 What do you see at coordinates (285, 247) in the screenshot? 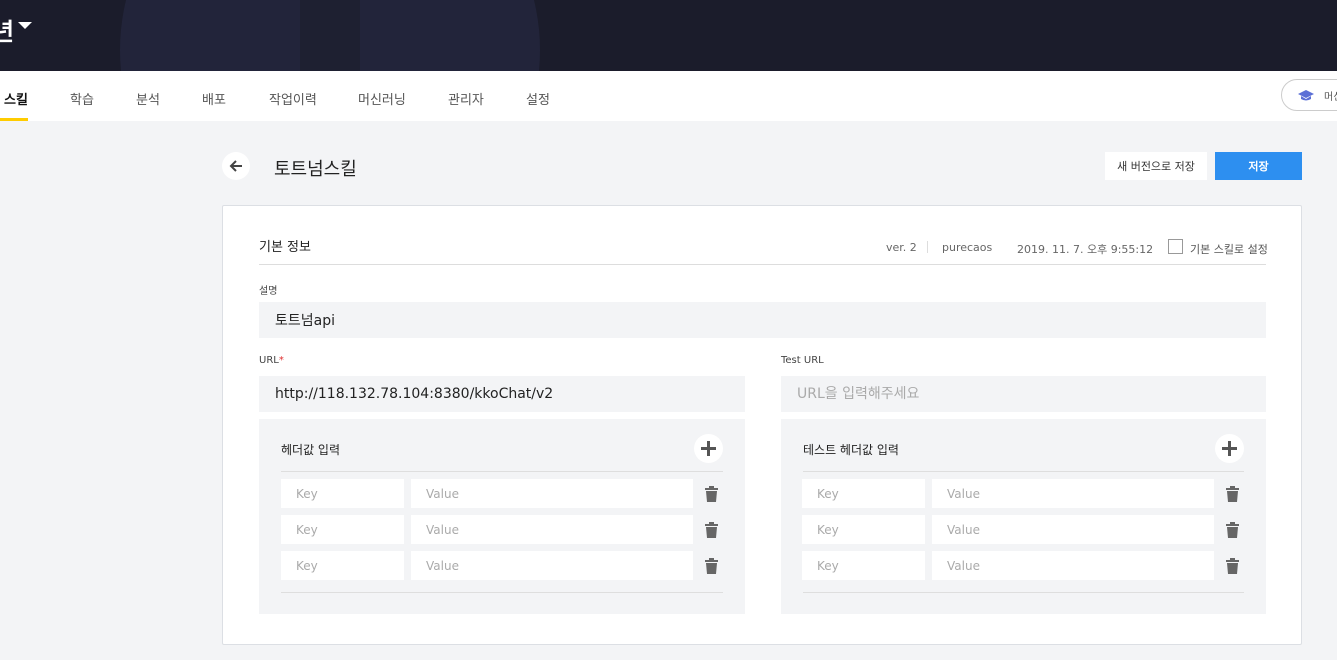
I see `section-title-basic-info: 기본 정보` at bounding box center [285, 247].